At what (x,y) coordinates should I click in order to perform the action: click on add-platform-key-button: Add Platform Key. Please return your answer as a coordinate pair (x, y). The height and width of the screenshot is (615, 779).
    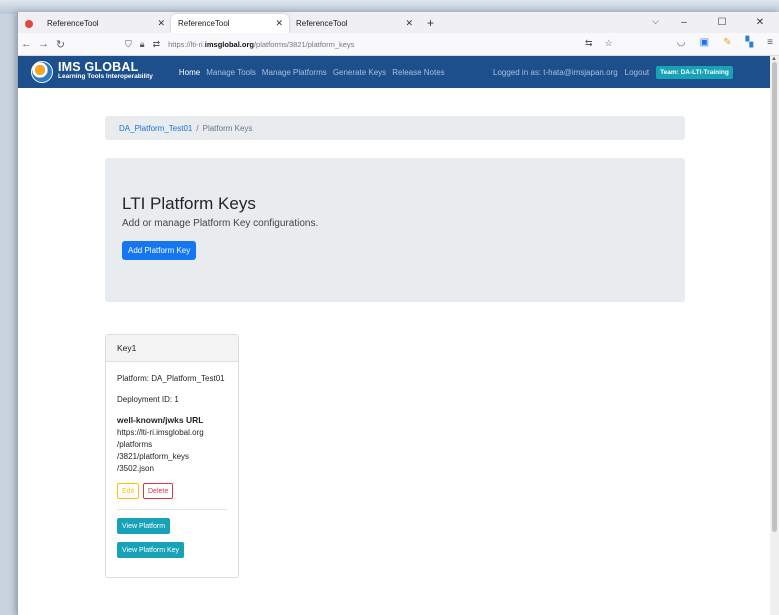
    Looking at the image, I should click on (159, 250).